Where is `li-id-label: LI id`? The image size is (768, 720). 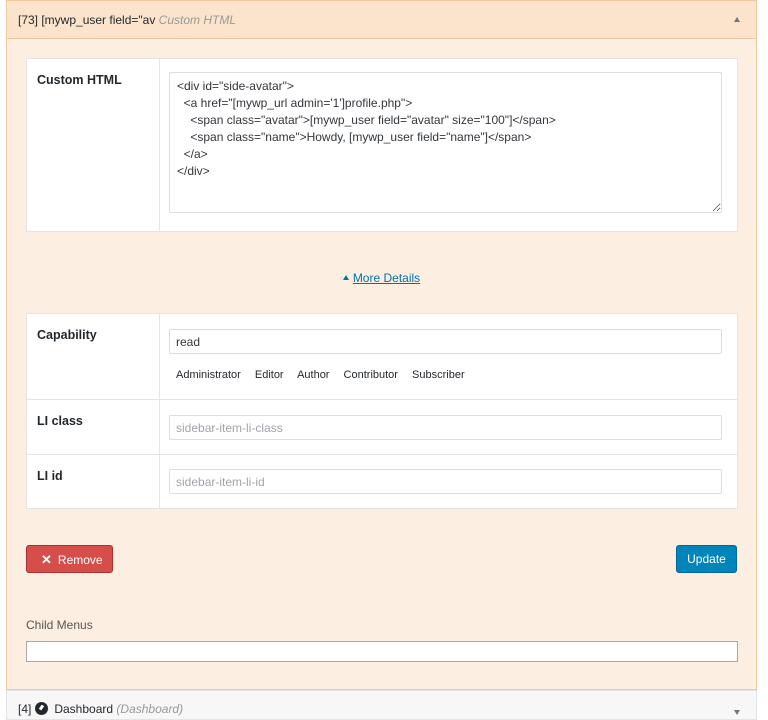 li-id-label: LI id is located at coordinates (50, 476).